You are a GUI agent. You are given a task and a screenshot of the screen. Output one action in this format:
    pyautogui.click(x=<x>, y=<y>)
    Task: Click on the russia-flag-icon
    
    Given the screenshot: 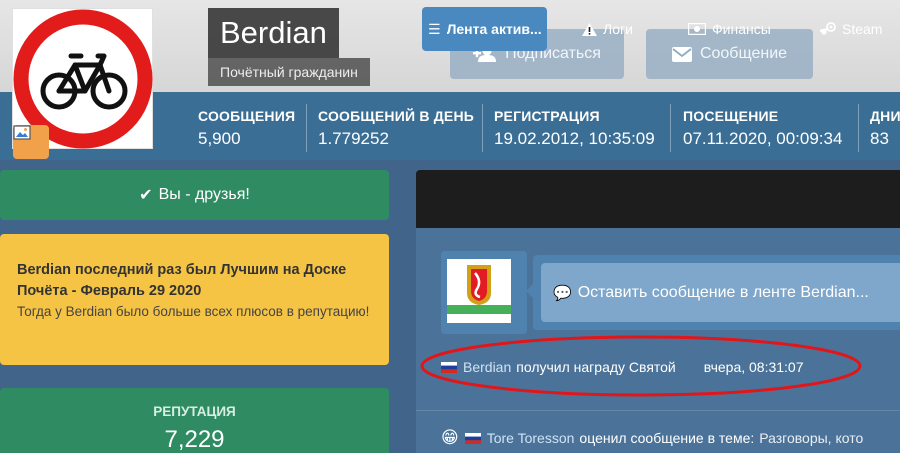 What is the action you would take?
    pyautogui.click(x=472, y=438)
    